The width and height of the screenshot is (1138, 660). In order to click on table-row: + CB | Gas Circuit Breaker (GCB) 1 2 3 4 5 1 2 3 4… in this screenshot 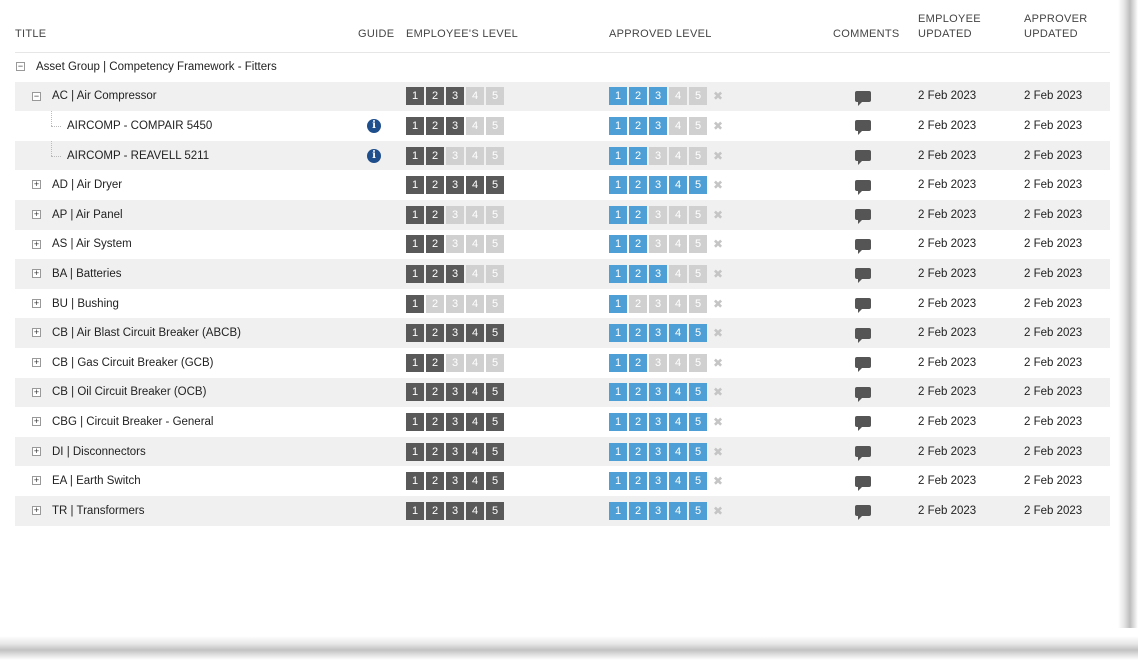, I will do `click(562, 363)`.